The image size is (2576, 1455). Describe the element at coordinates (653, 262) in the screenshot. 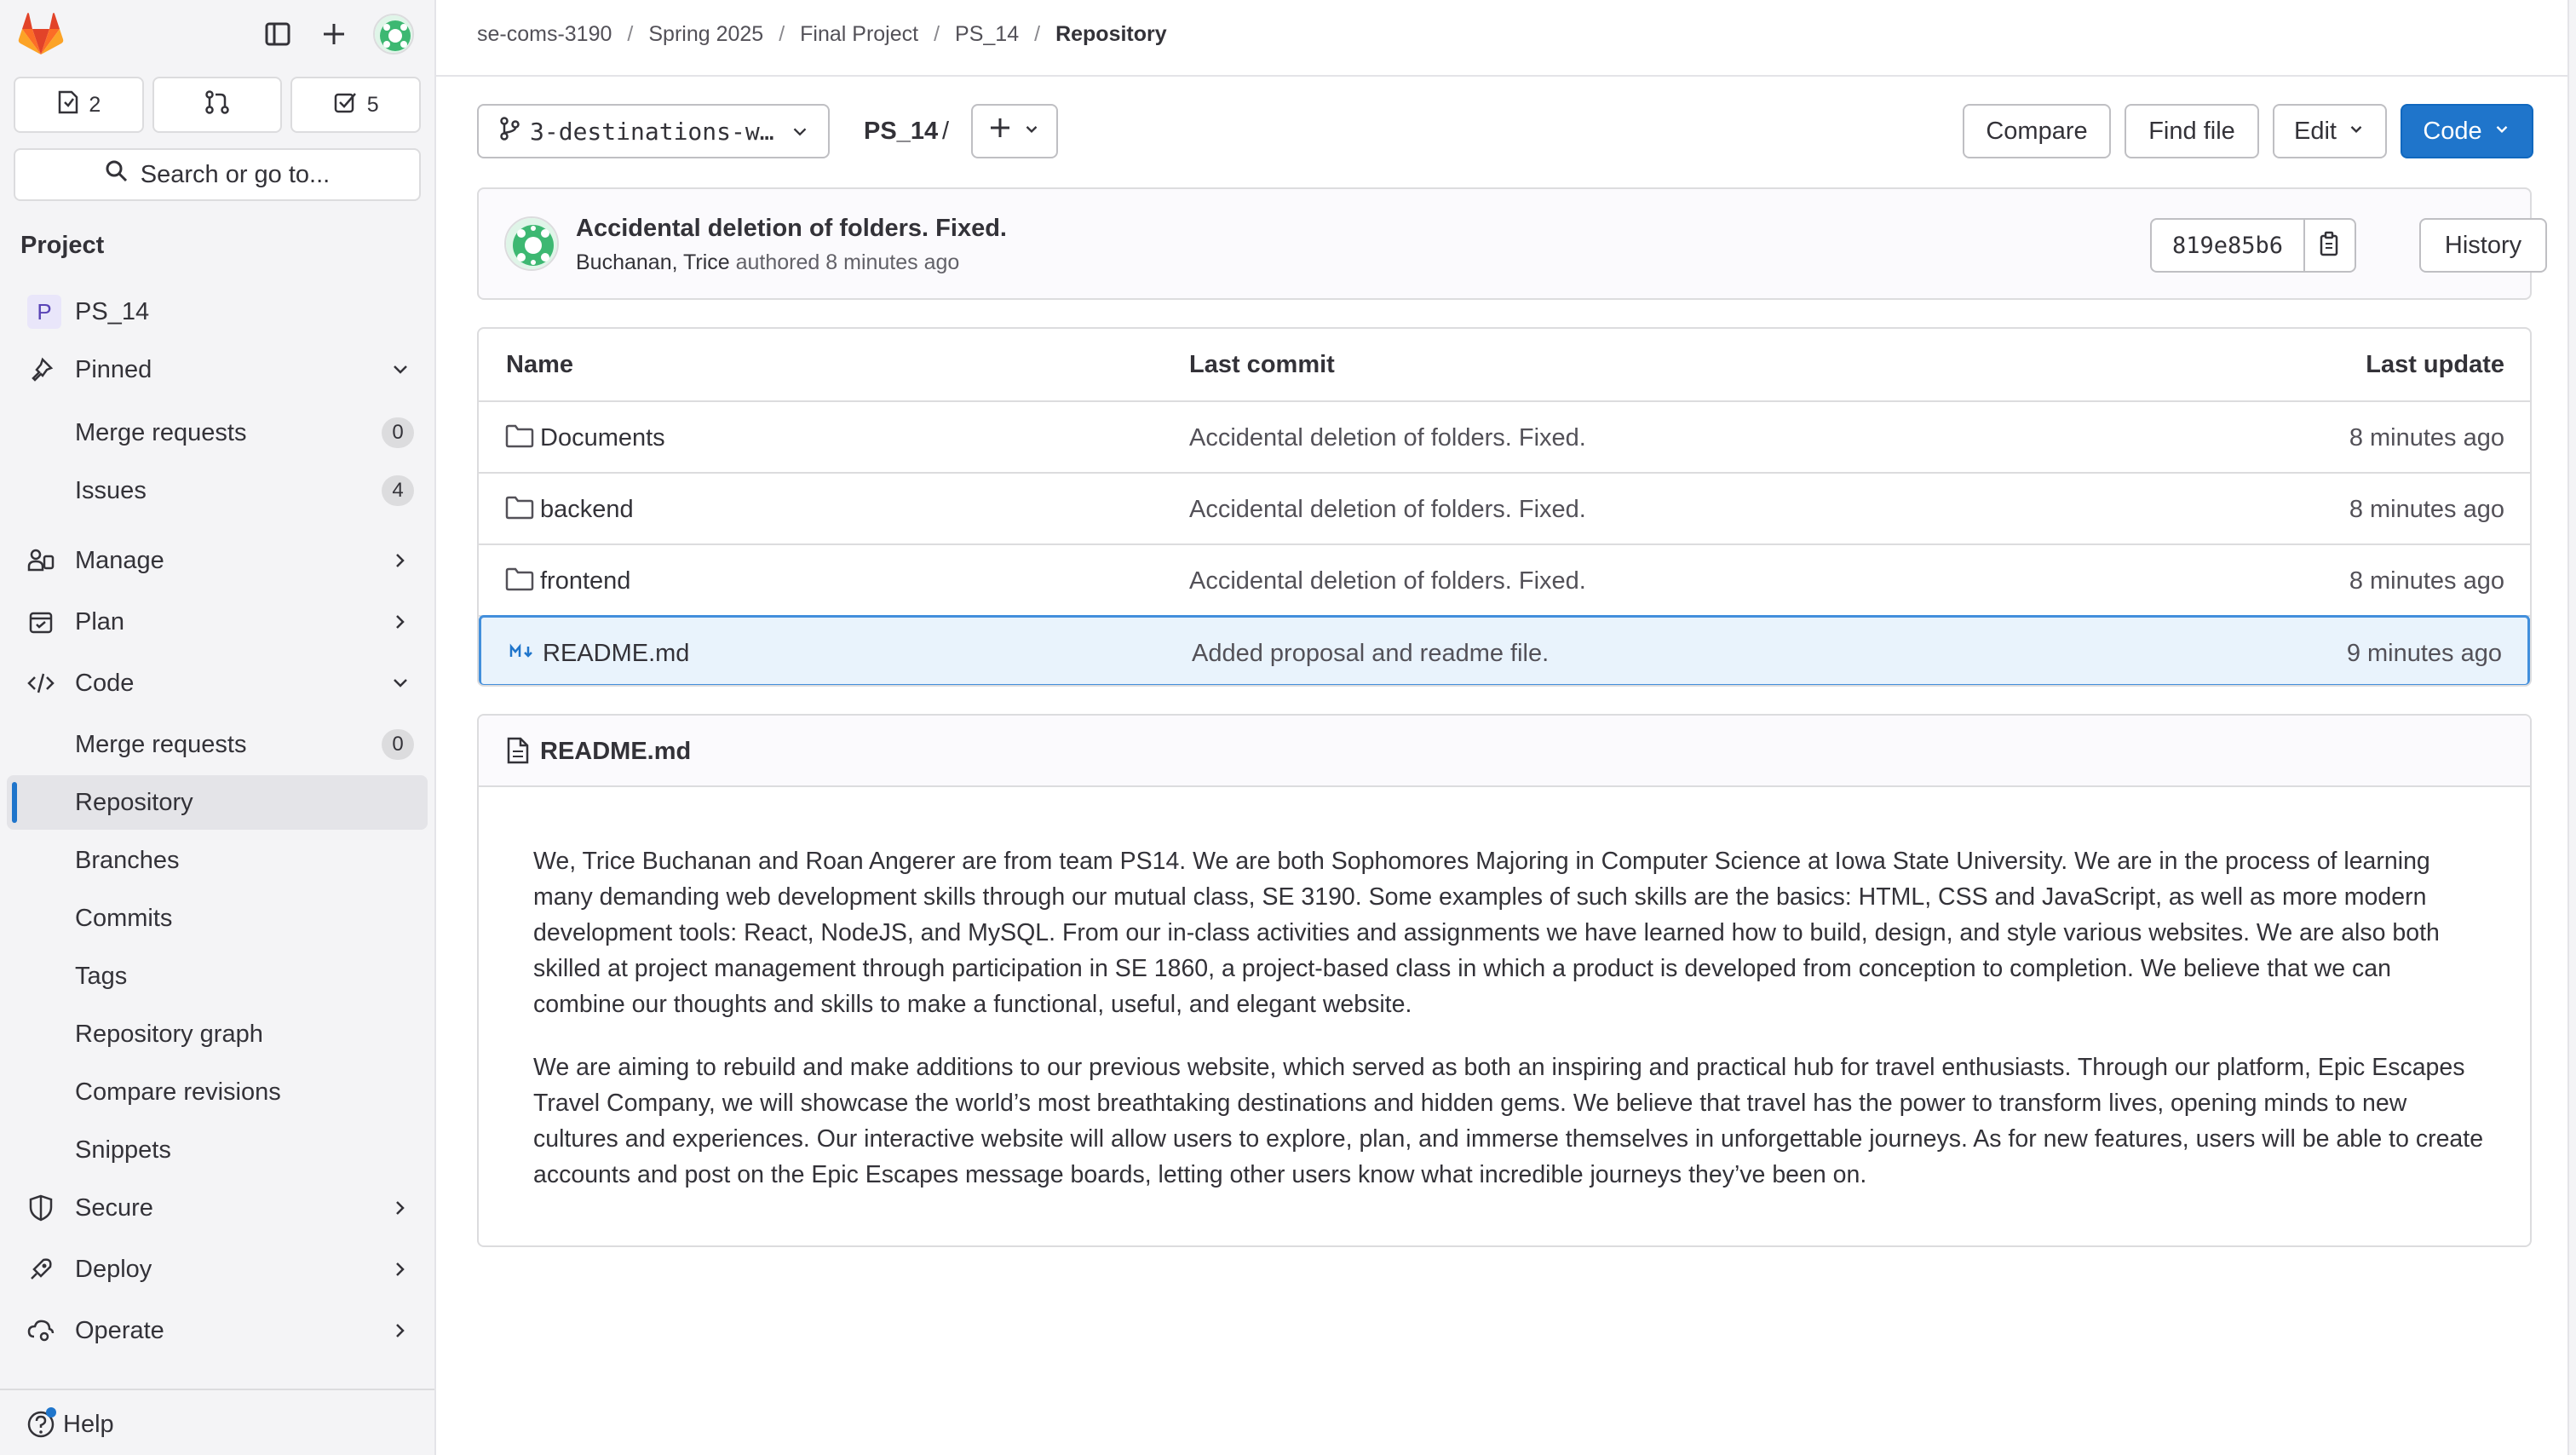

I see `commit-author-link: Buchanan, Trice` at that location.